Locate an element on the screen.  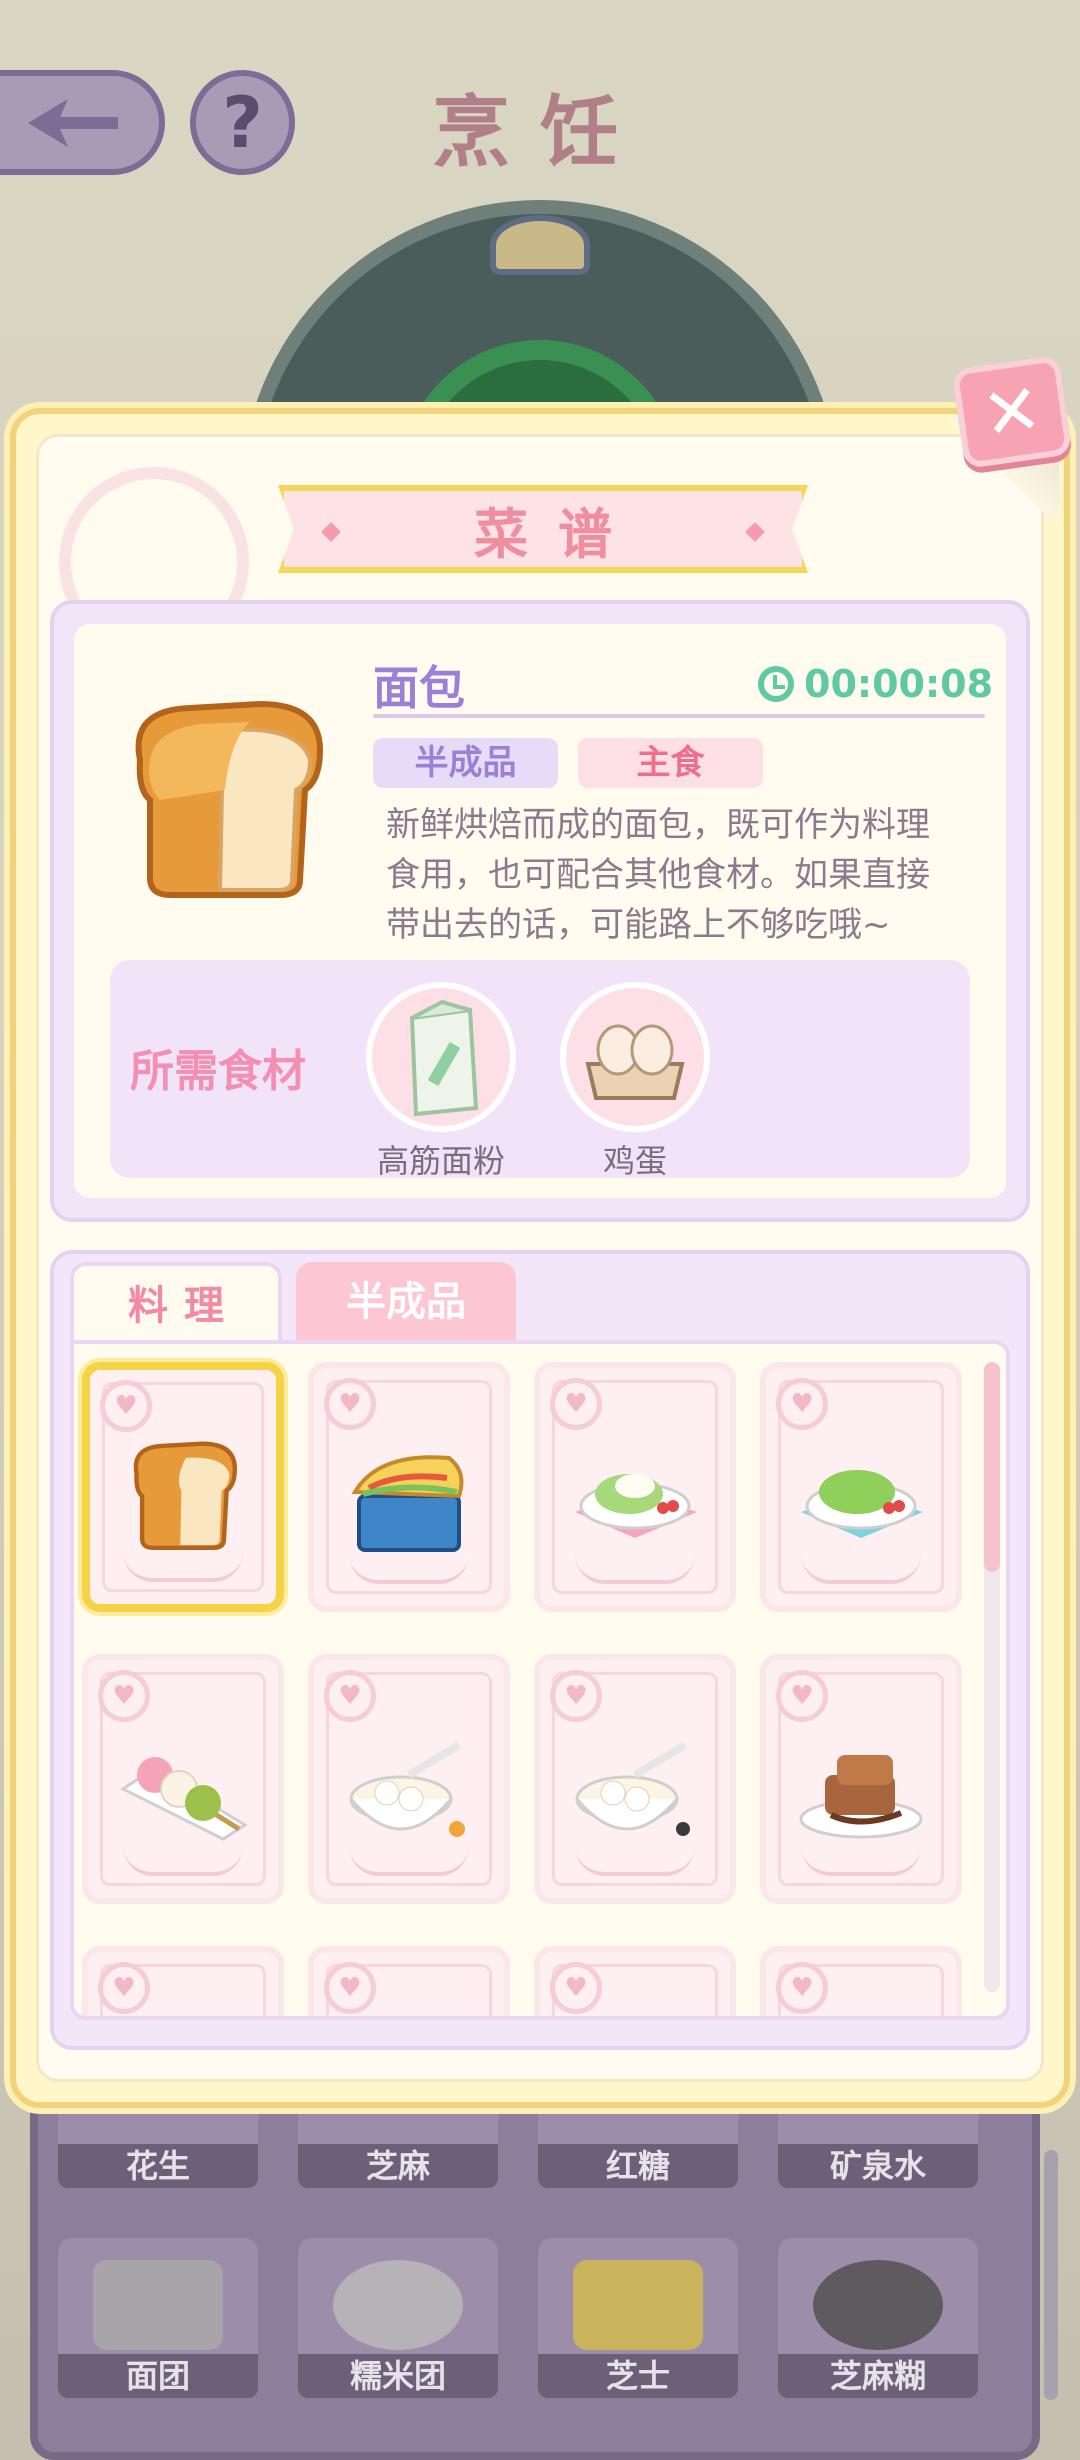
recipe-card-salad: ♥ is located at coordinates (635, 1487).